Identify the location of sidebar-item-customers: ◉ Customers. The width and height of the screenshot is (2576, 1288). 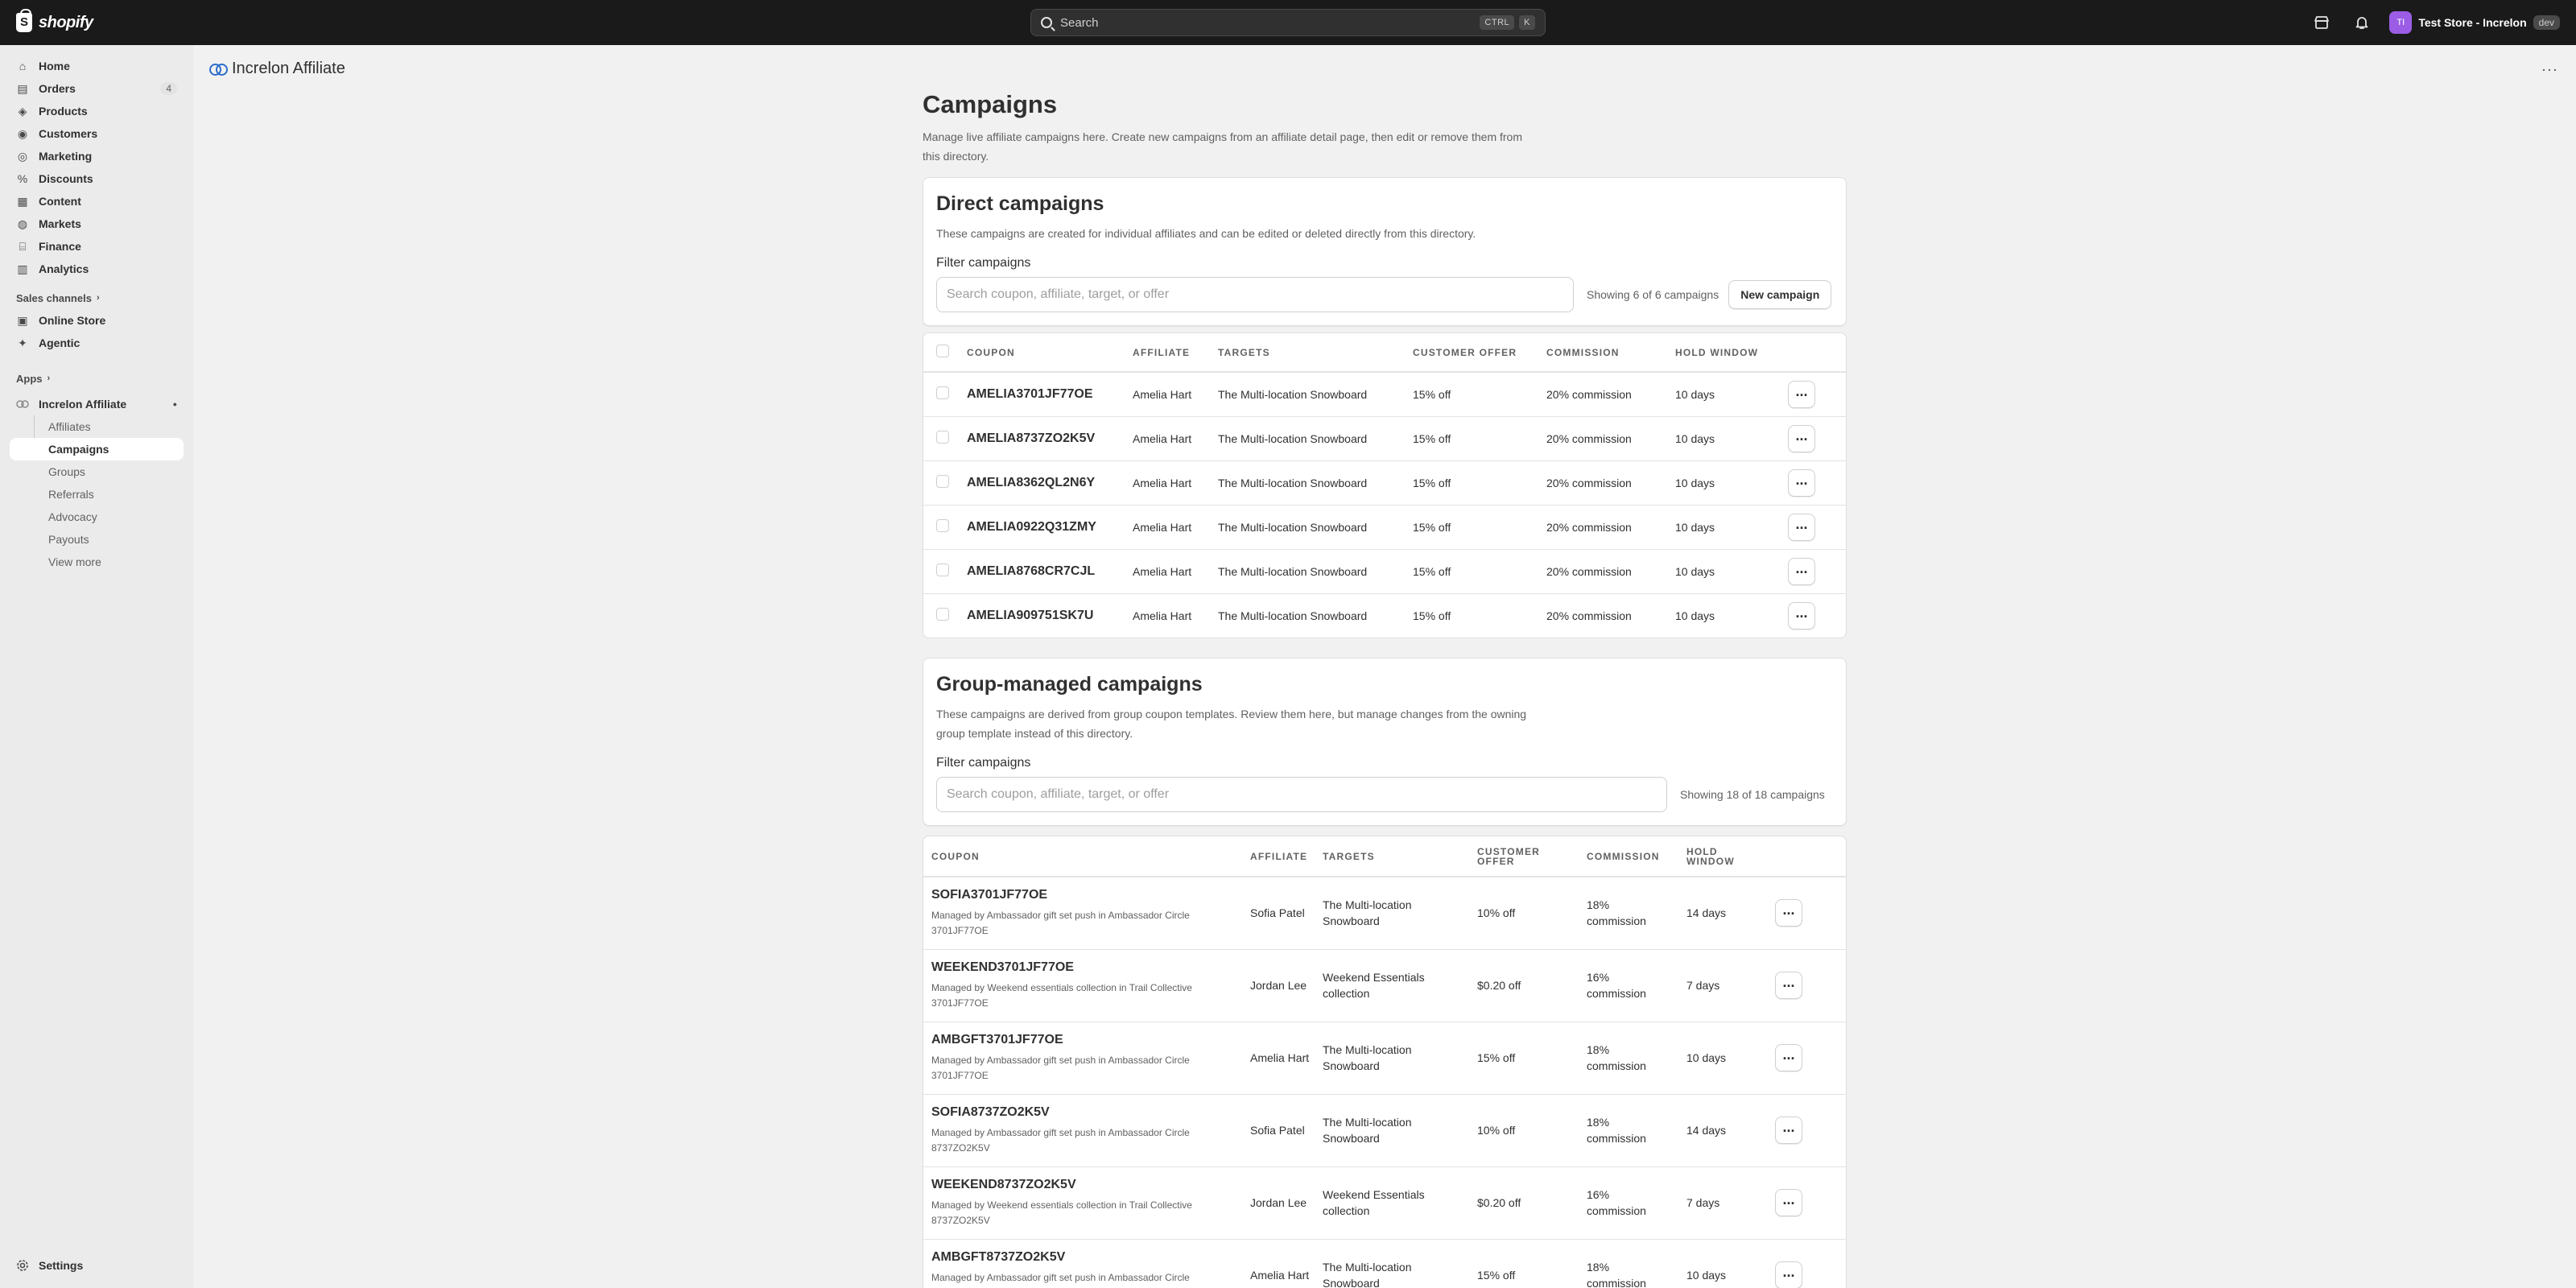
(97, 133).